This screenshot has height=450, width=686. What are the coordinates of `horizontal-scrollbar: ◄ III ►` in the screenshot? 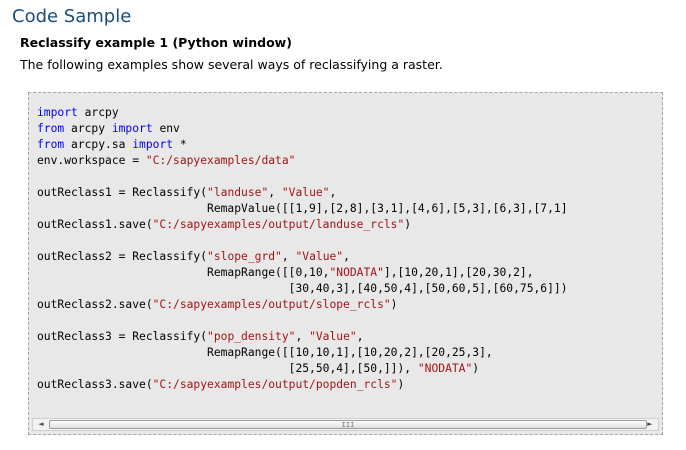 It's located at (345, 424).